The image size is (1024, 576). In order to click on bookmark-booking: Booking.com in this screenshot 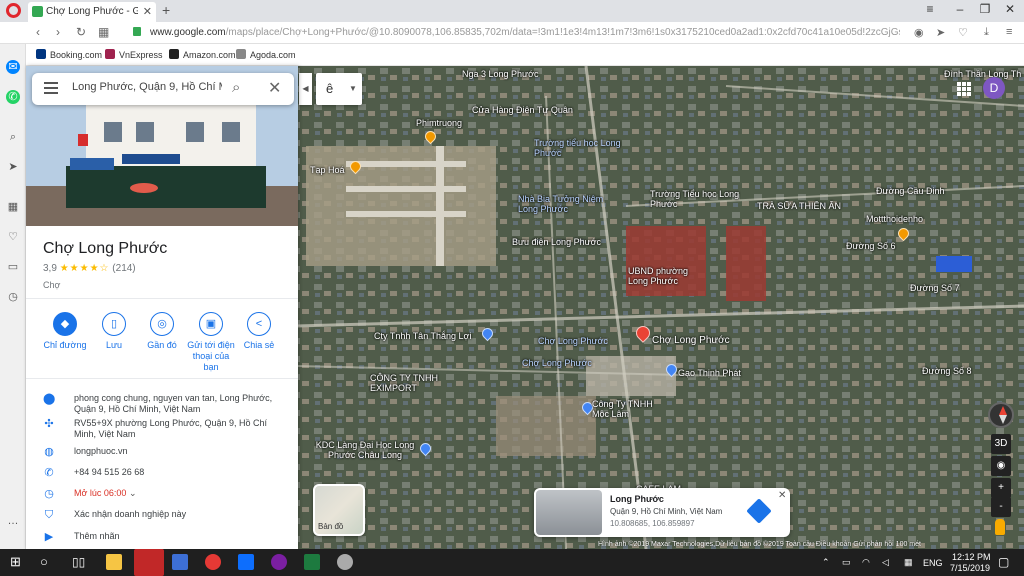, I will do `click(69, 54)`.